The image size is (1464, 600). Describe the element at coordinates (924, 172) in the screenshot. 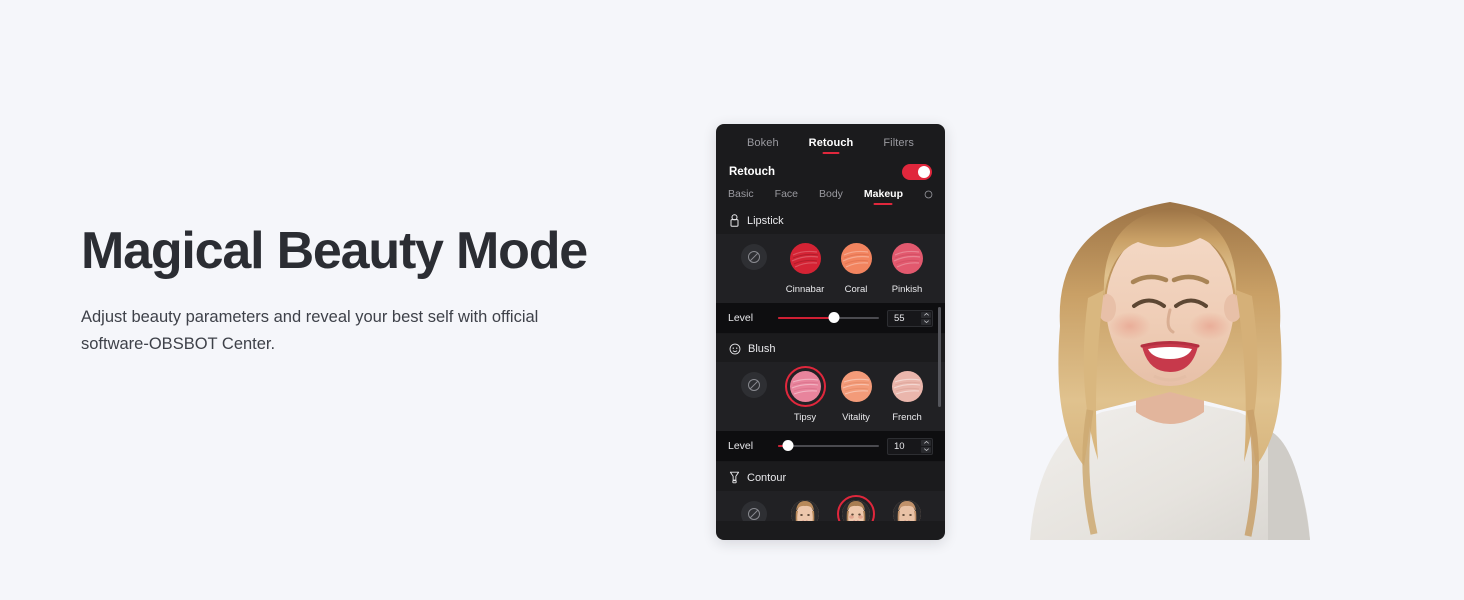

I see `toggle-knob` at that location.